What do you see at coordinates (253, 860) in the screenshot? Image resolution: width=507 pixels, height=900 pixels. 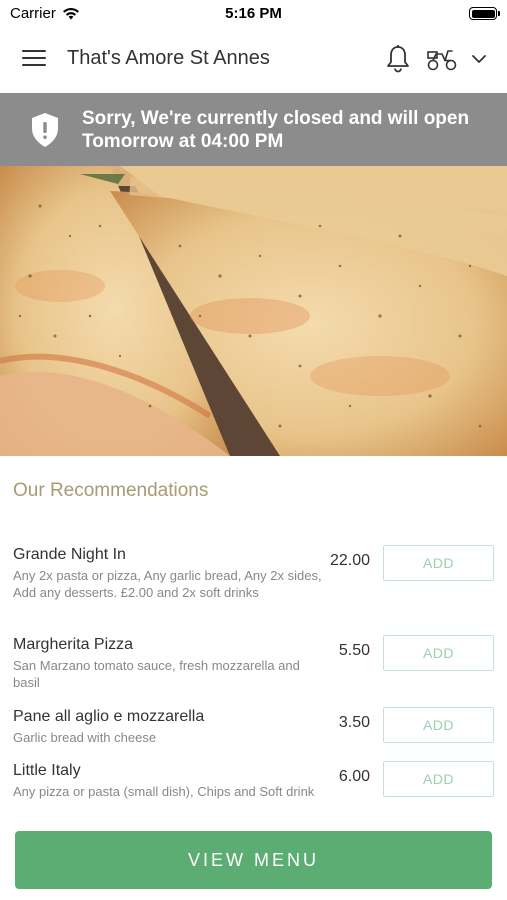 I see `view-menu-button: VIEW MENU` at bounding box center [253, 860].